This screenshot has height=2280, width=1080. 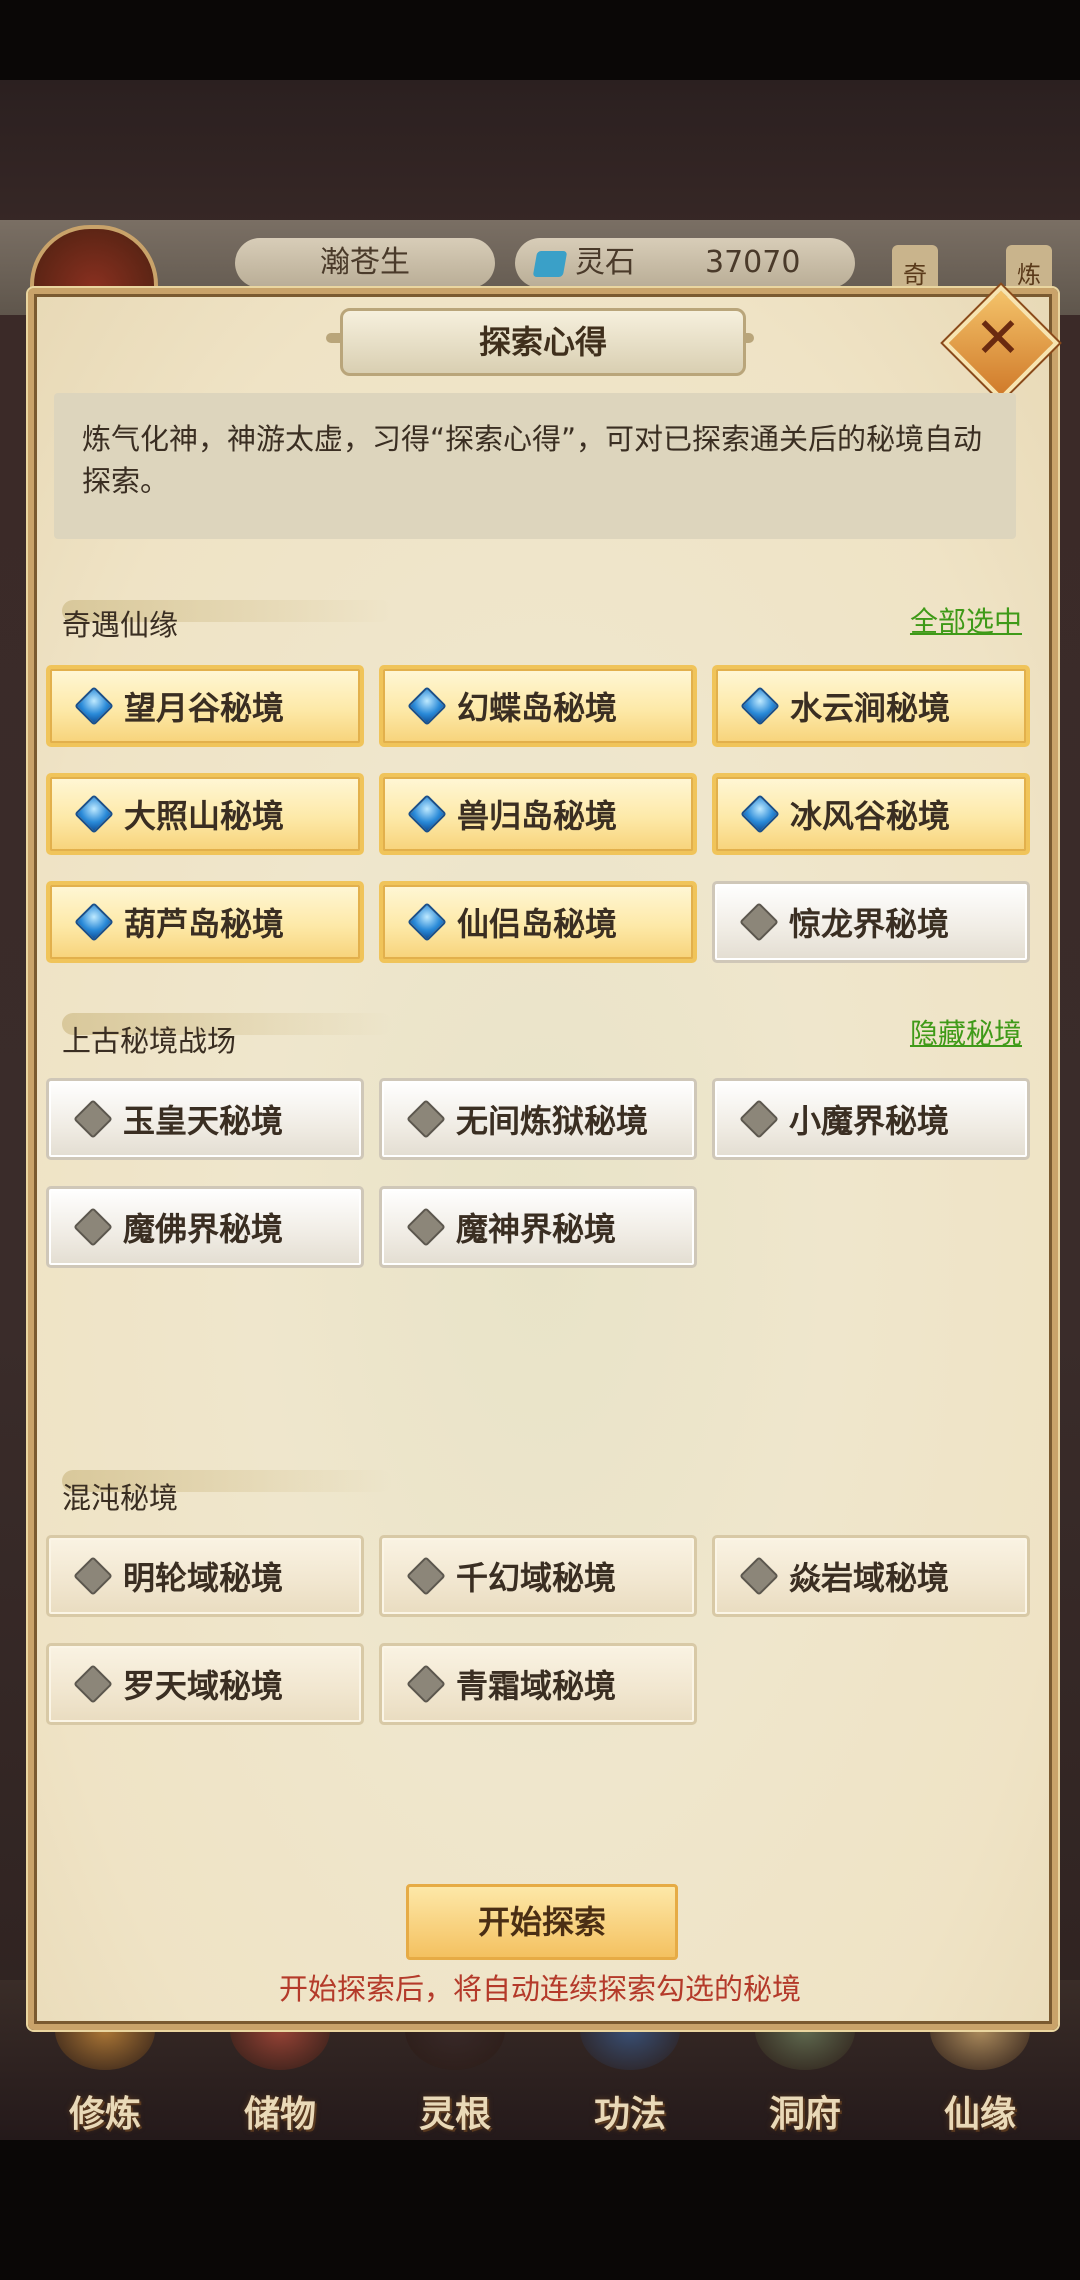 What do you see at coordinates (685, 263) in the screenshot?
I see `currency-pill: 灵石 37070` at bounding box center [685, 263].